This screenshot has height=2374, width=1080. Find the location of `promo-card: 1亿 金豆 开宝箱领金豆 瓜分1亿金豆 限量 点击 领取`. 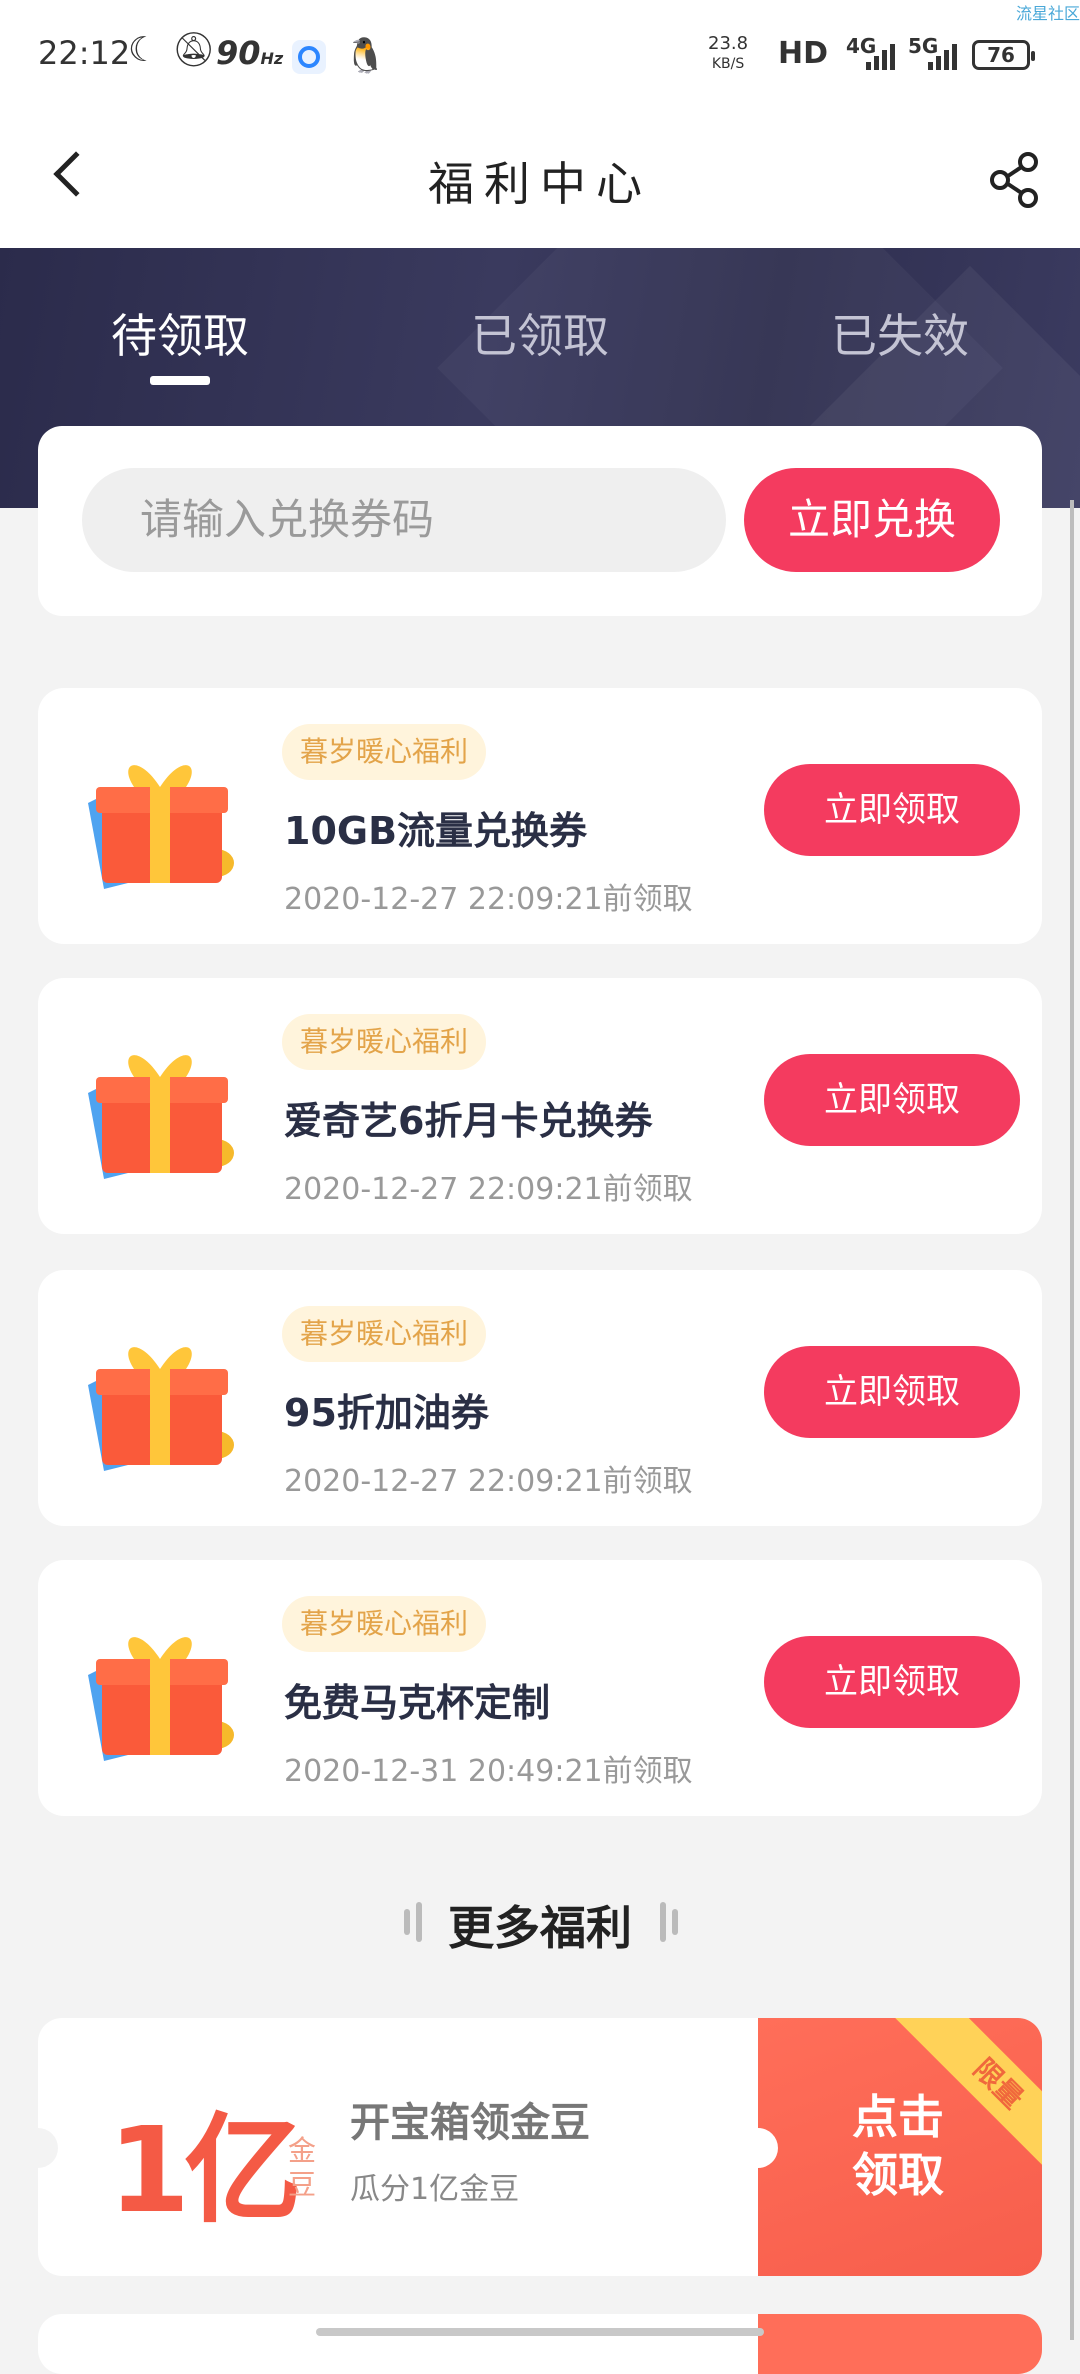

promo-card: 1亿 金豆 开宝箱领金豆 瓜分1亿金豆 限量 点击 领取 is located at coordinates (540, 2147).